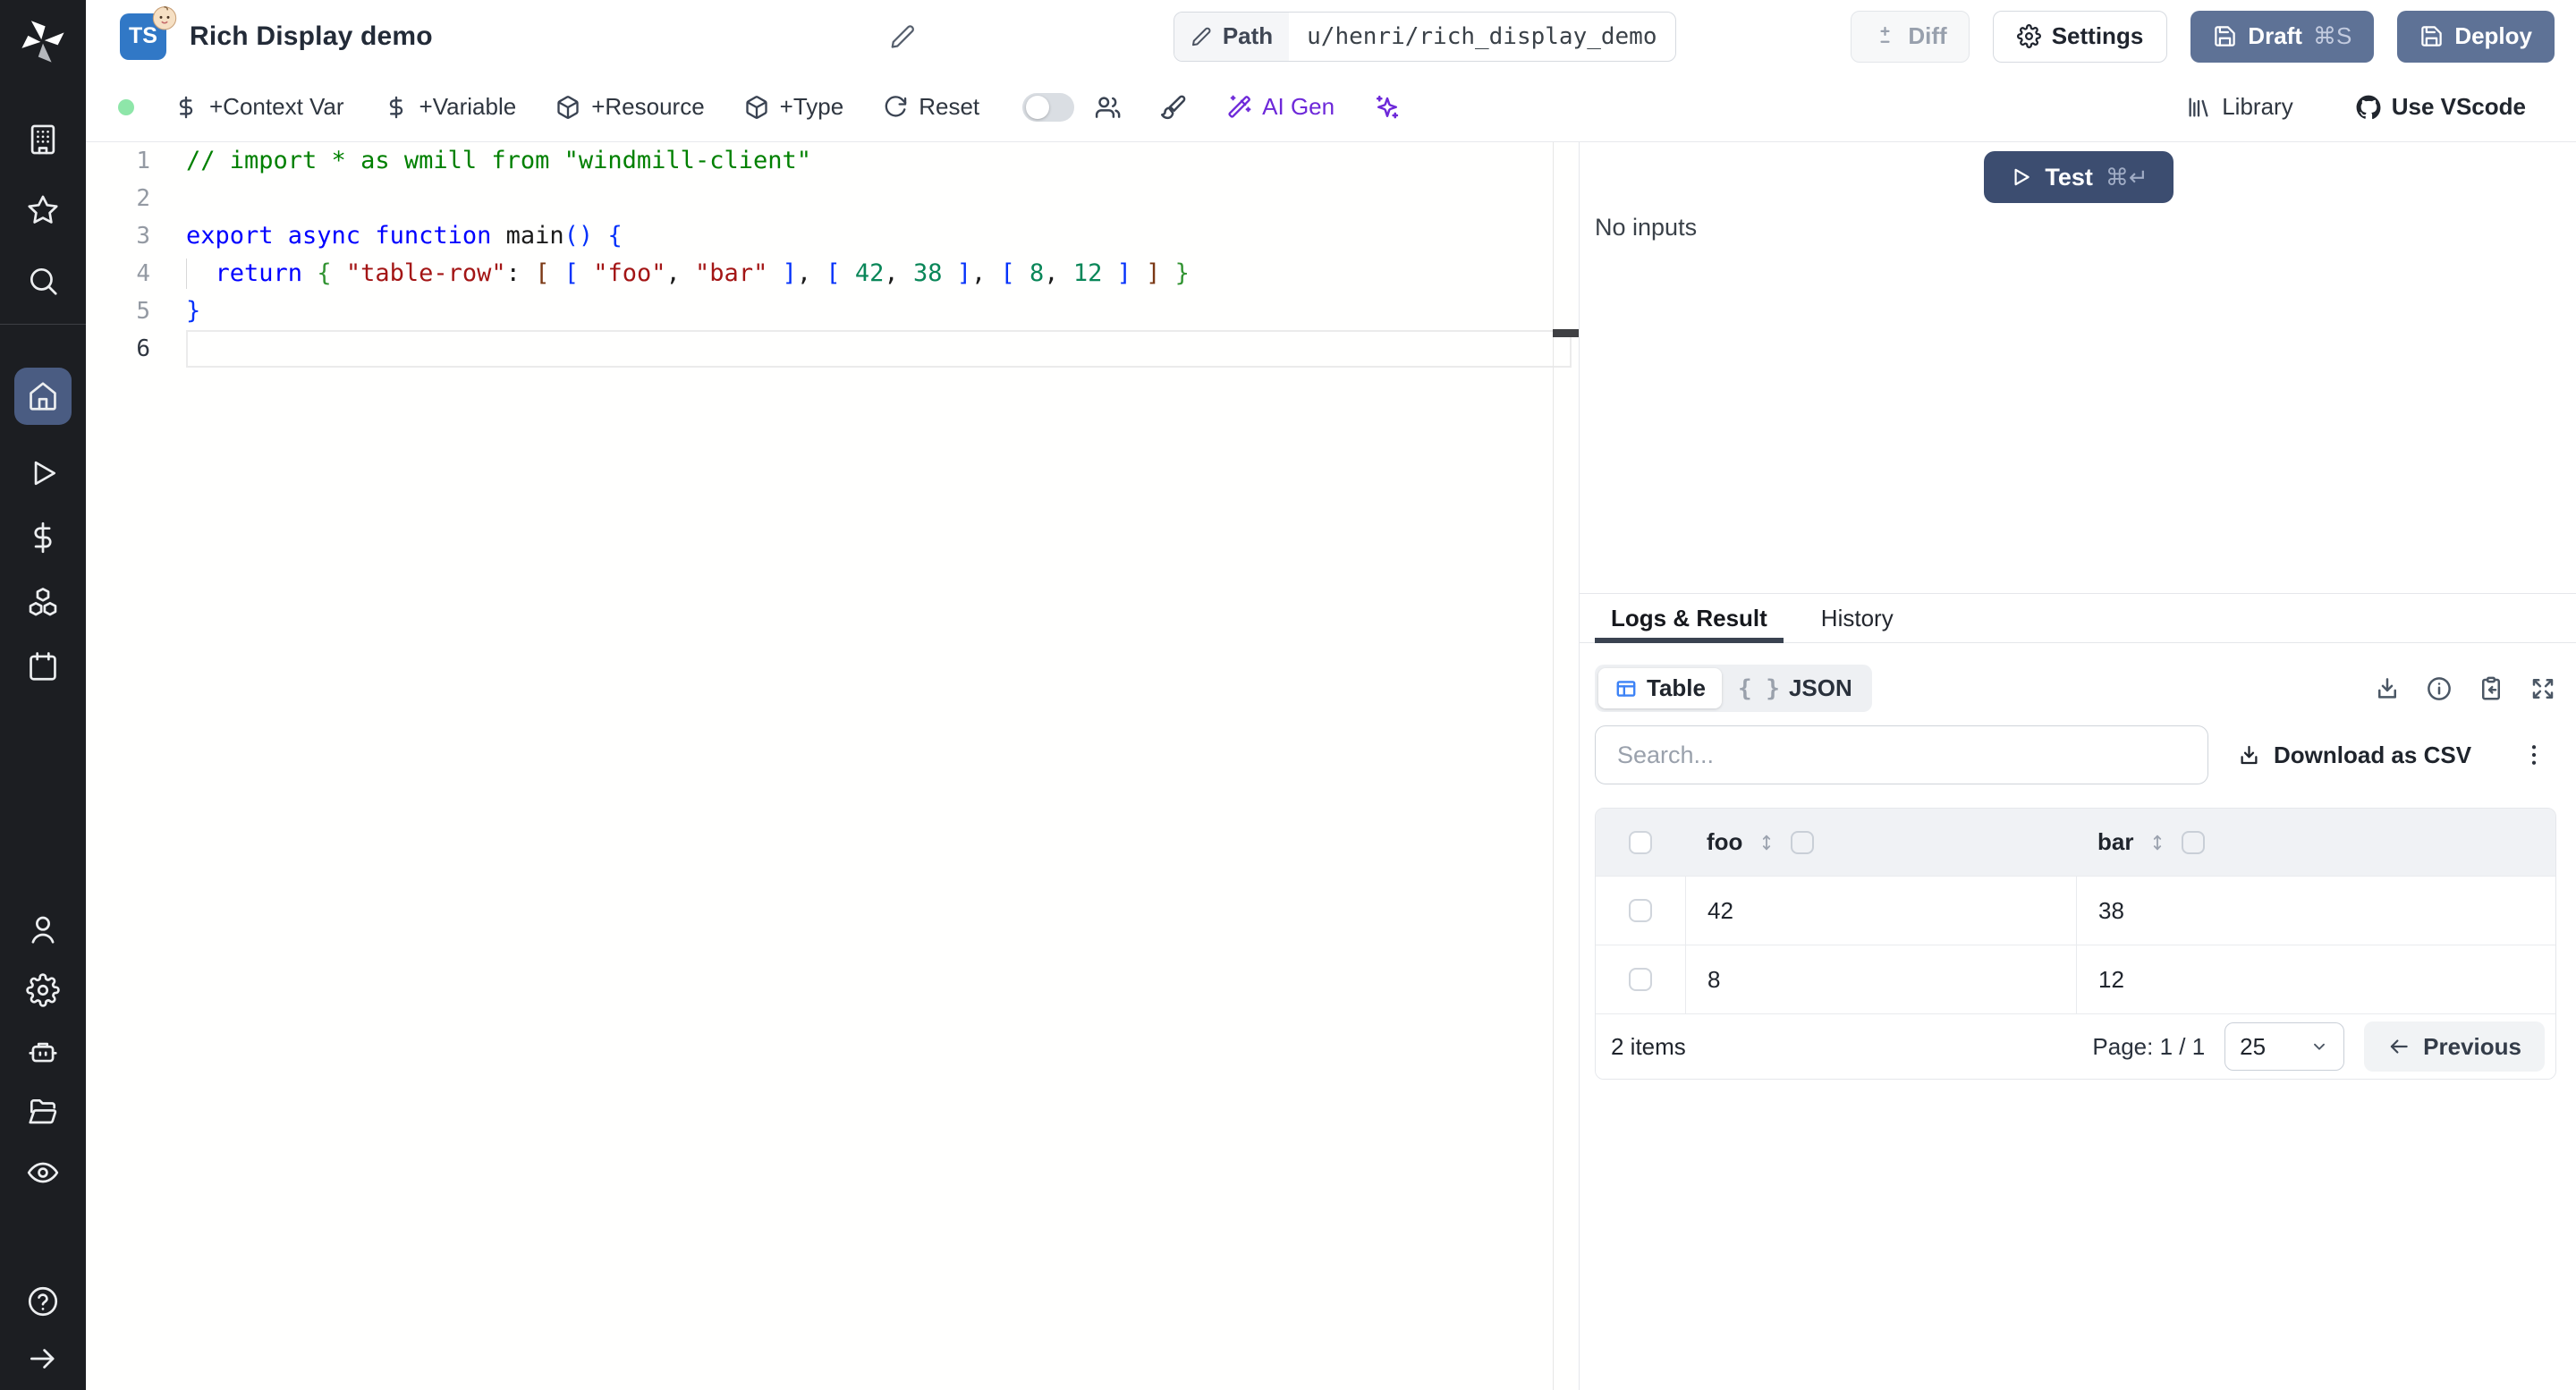 Image resolution: width=2576 pixels, height=1390 pixels. Describe the element at coordinates (2465, 688) in the screenshot. I see `result-actions` at that location.